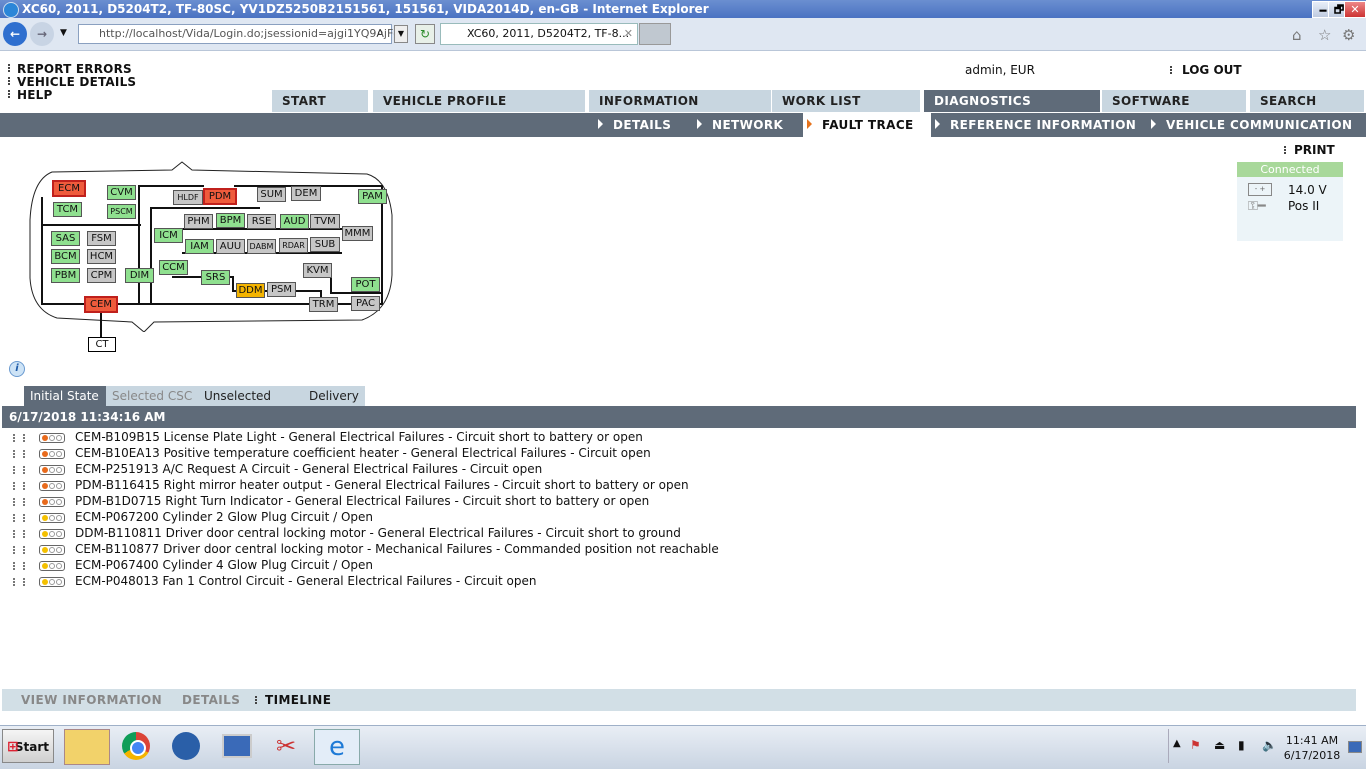 Image resolution: width=1366 pixels, height=769 pixels. I want to click on tab-vehicle-profile: VEHICLE PROFILE, so click(479, 101).